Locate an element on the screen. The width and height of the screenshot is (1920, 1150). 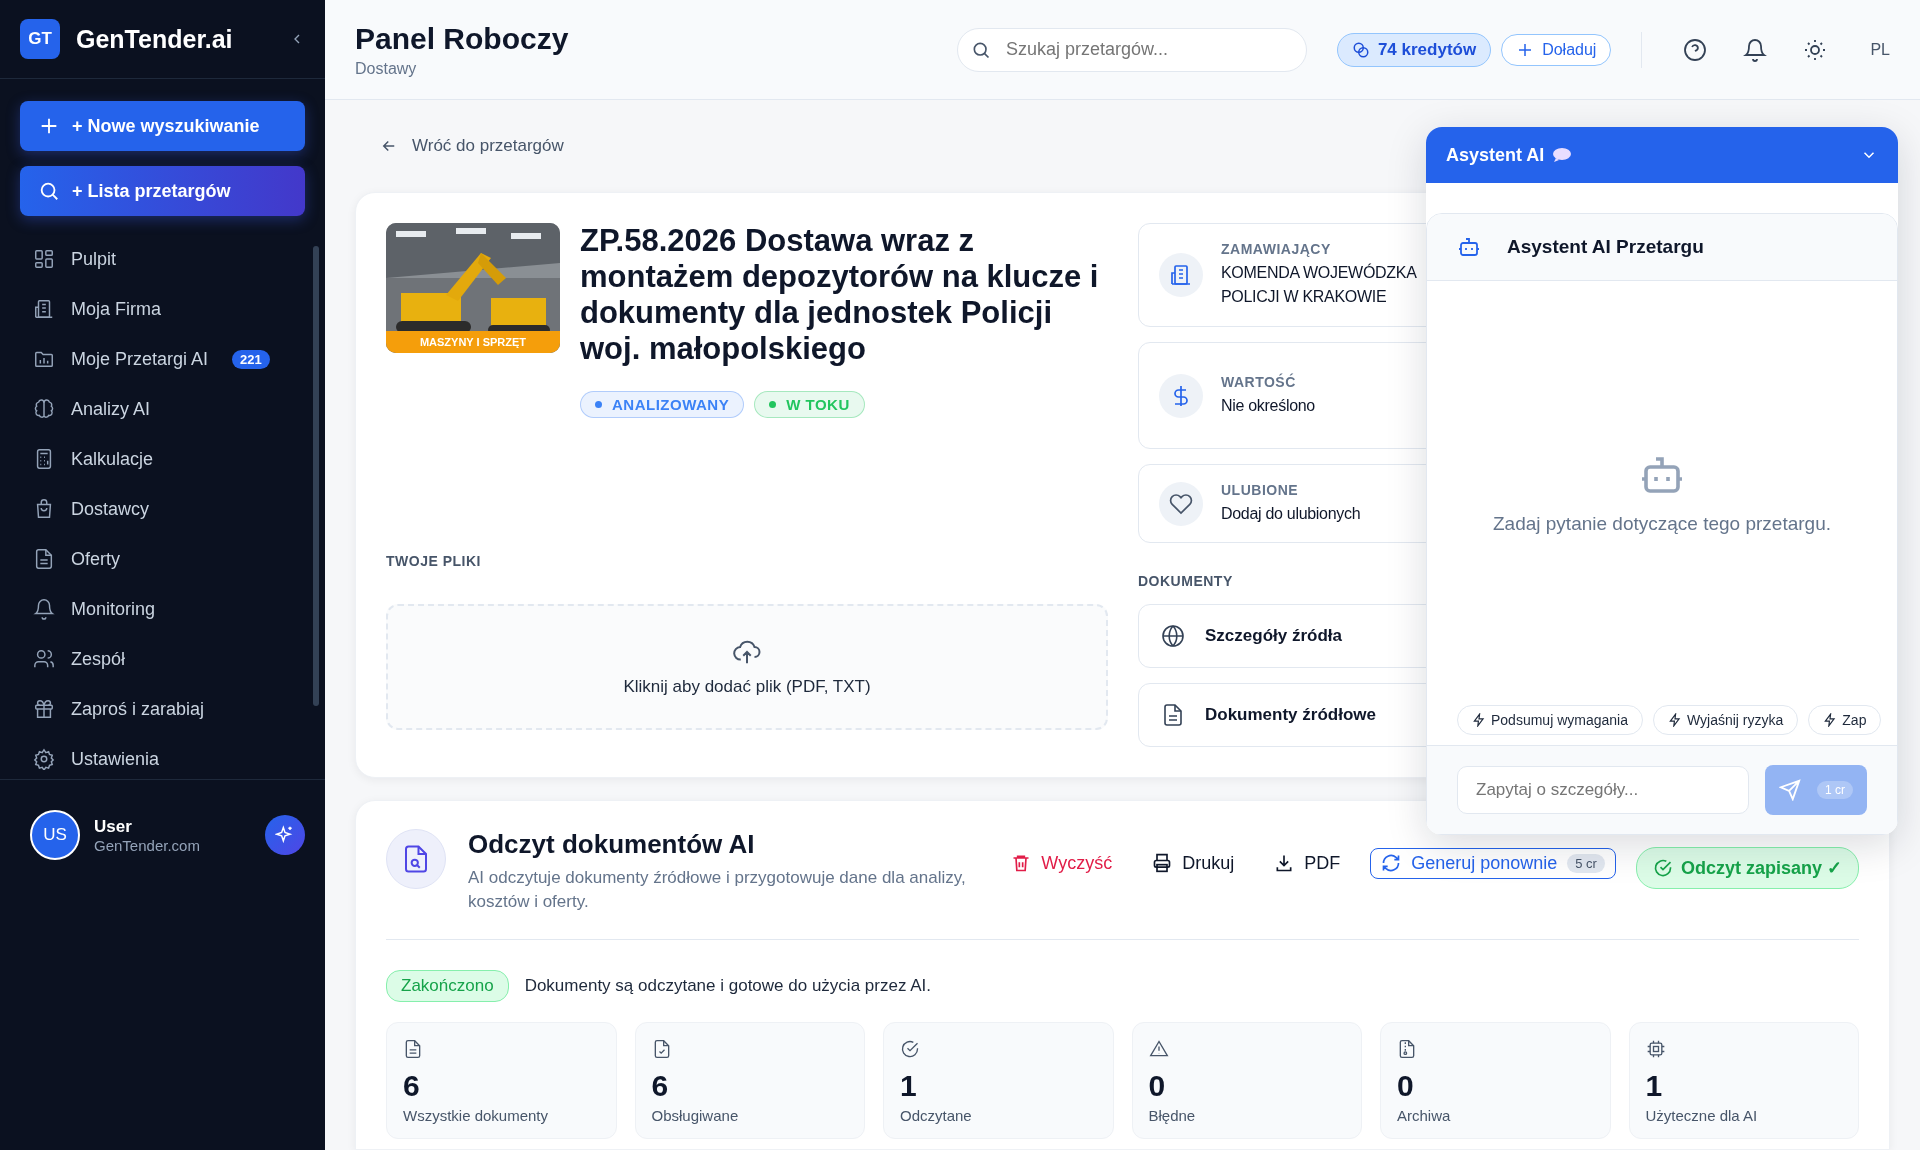
info-label: WARTOŚĆ is located at coordinates (1259, 381).